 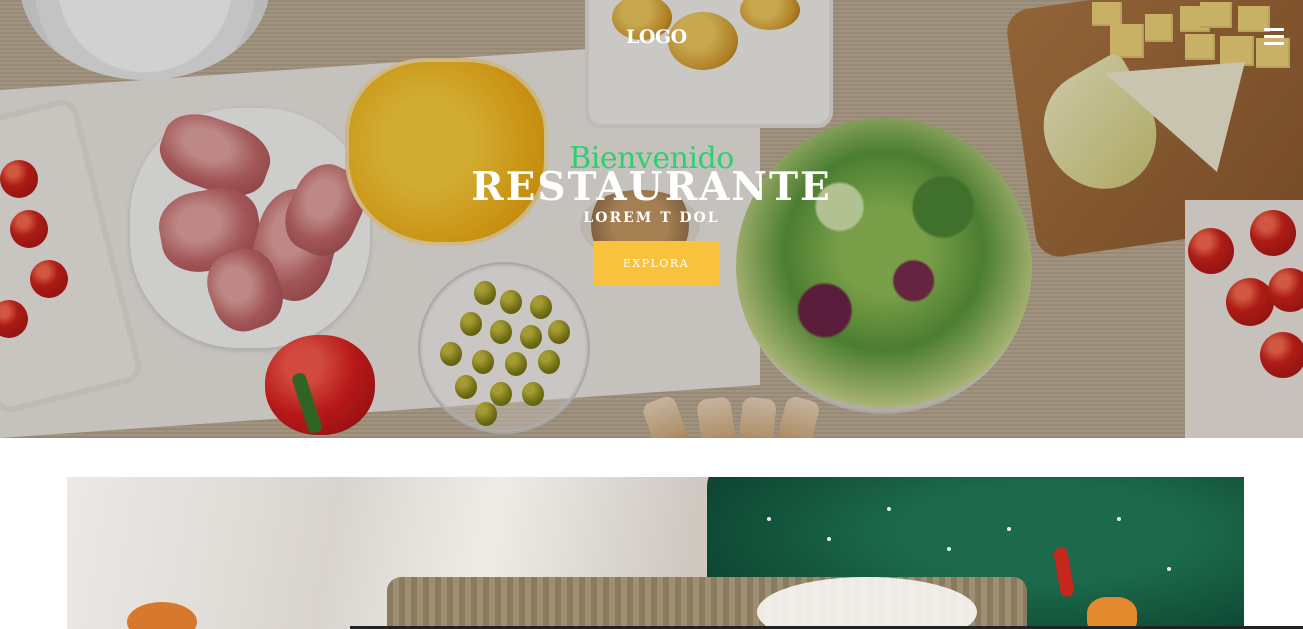 I want to click on tagline: LOREM T DOL, so click(x=651, y=218).